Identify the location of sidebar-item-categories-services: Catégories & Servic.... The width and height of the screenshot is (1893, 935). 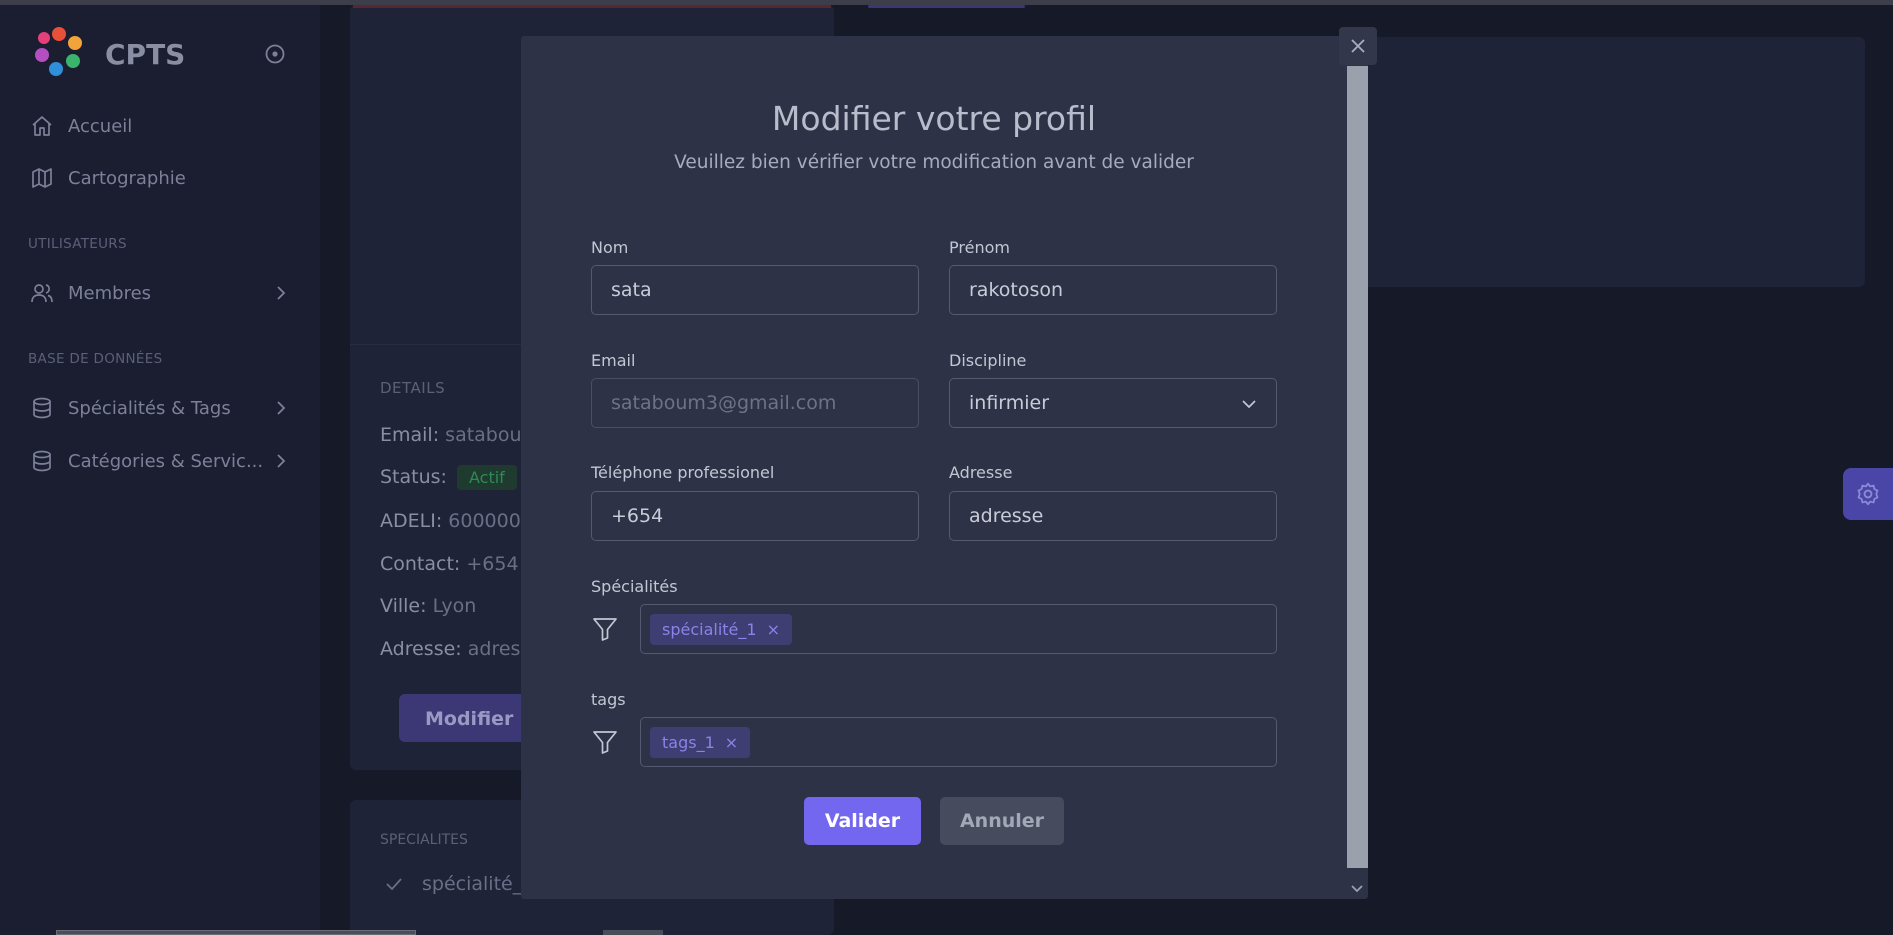
(160, 461).